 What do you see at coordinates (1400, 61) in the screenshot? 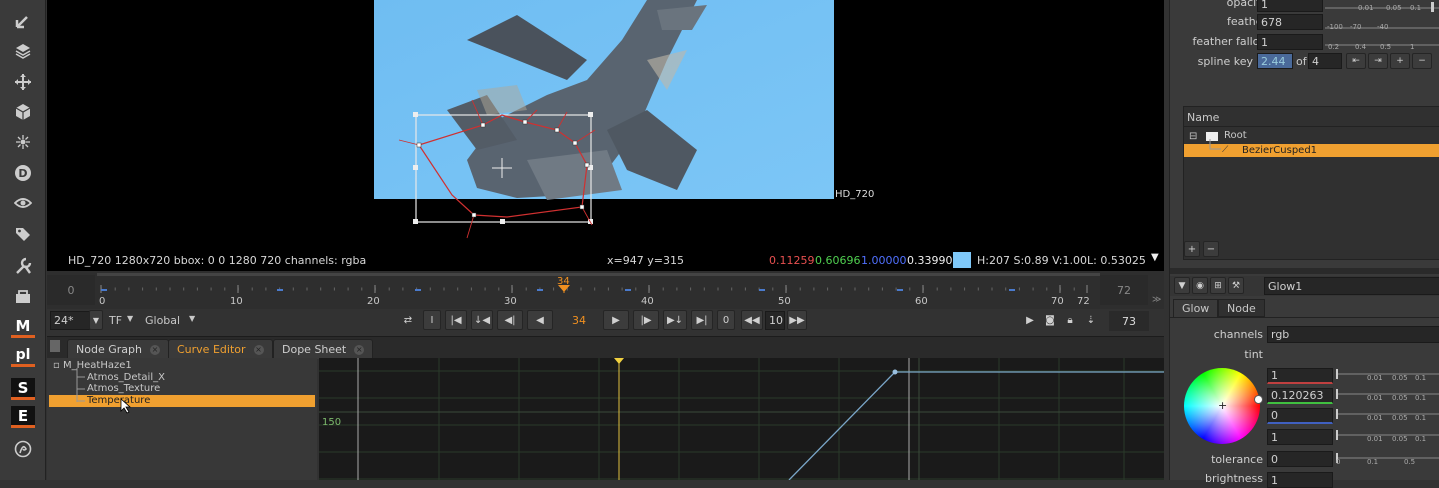
I see `add-key-icon: +` at bounding box center [1400, 61].